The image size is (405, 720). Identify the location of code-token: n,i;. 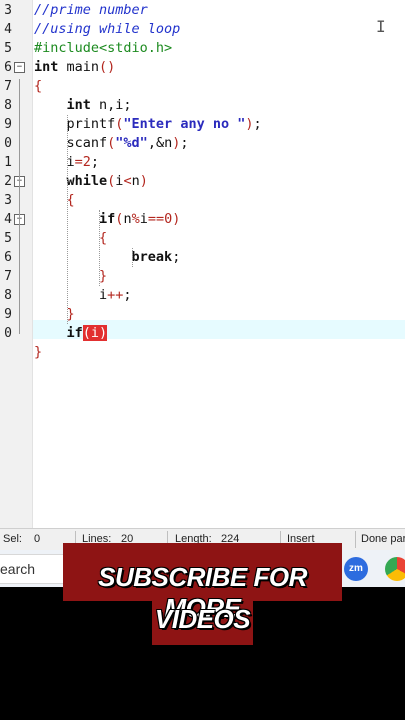
(111, 105).